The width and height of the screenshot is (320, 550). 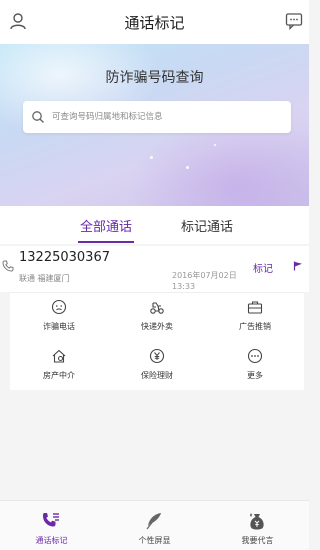 What do you see at coordinates (59, 326) in the screenshot?
I see `category-label: 诈骗电话` at bounding box center [59, 326].